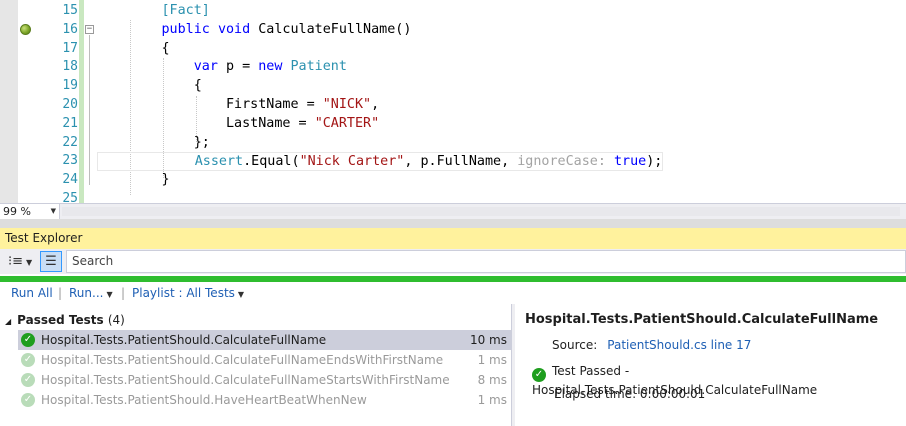 The image size is (906, 426). I want to click on parameter-hint: ignoreCase:, so click(561, 162).